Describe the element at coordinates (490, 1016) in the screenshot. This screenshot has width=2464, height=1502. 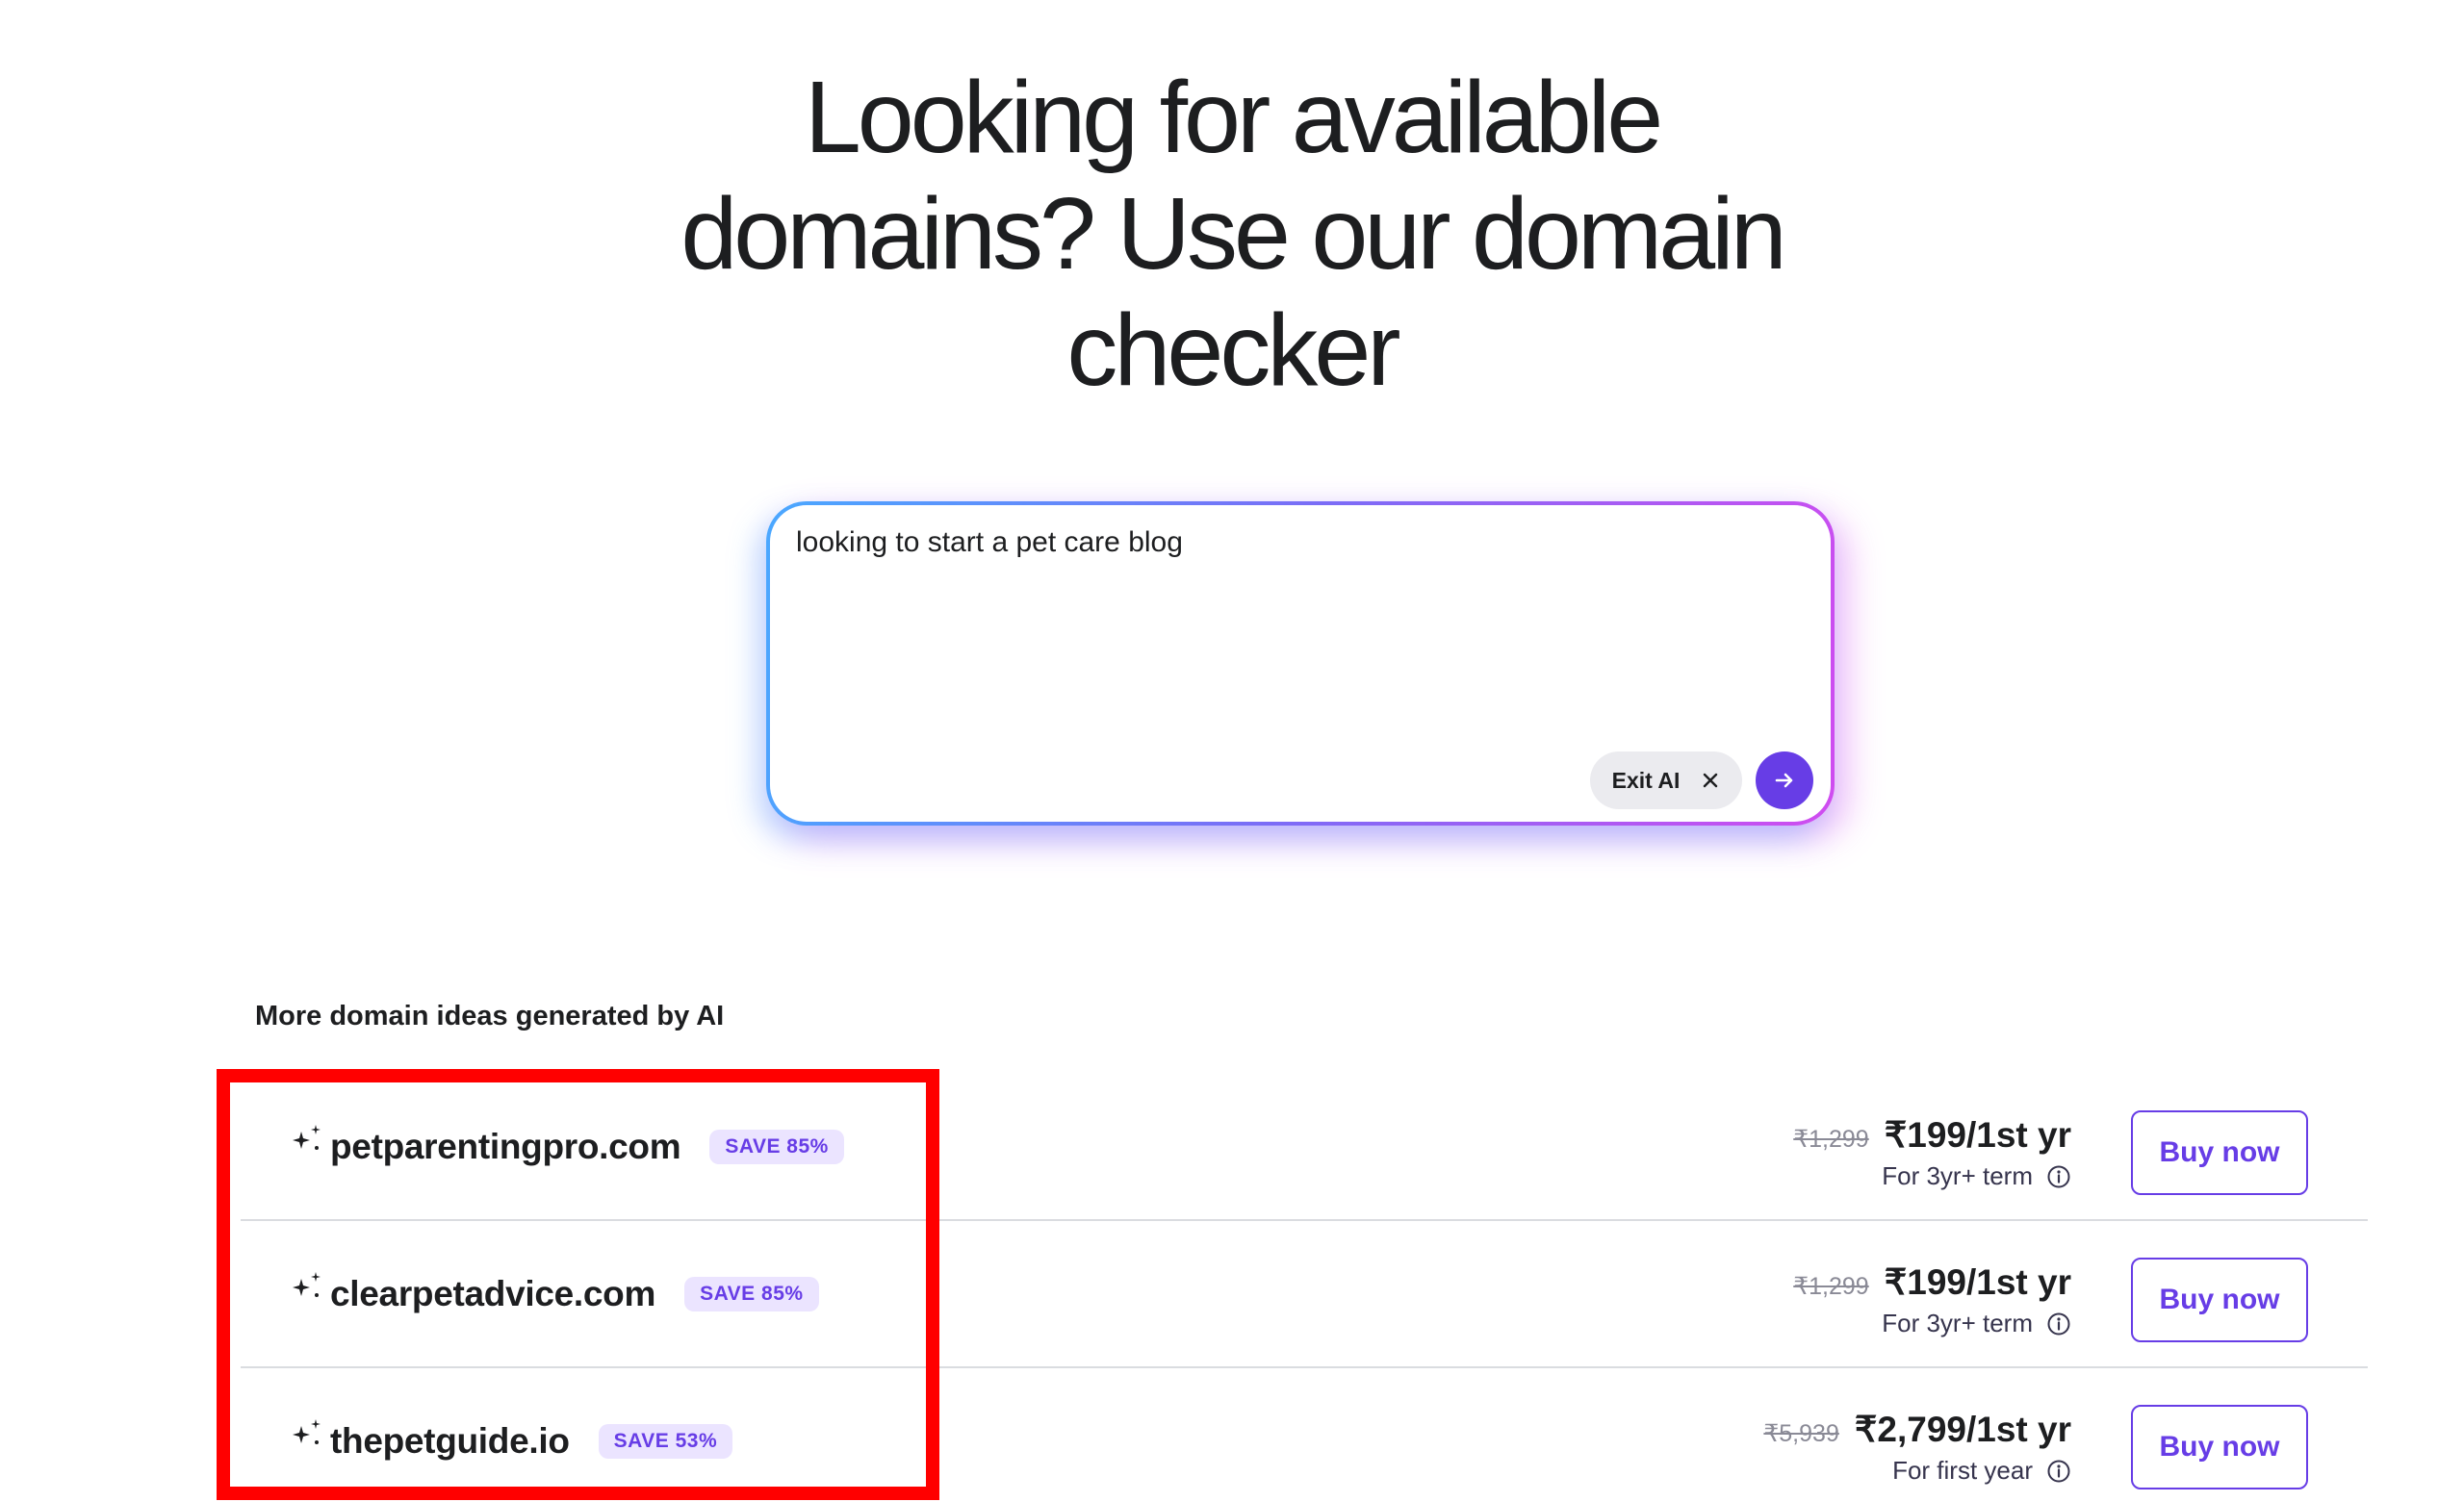
I see `section-title: More domain ideas generated by AI` at that location.